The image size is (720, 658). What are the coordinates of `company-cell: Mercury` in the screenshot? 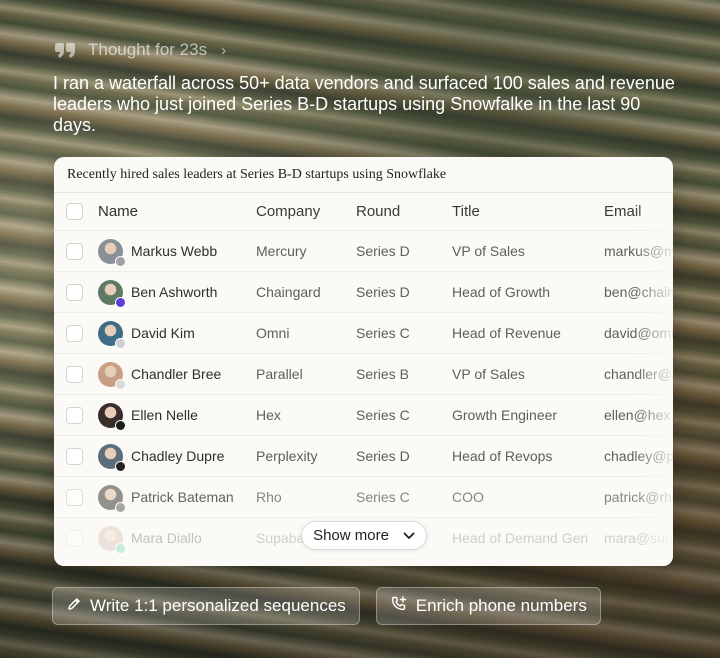 It's located at (281, 251).